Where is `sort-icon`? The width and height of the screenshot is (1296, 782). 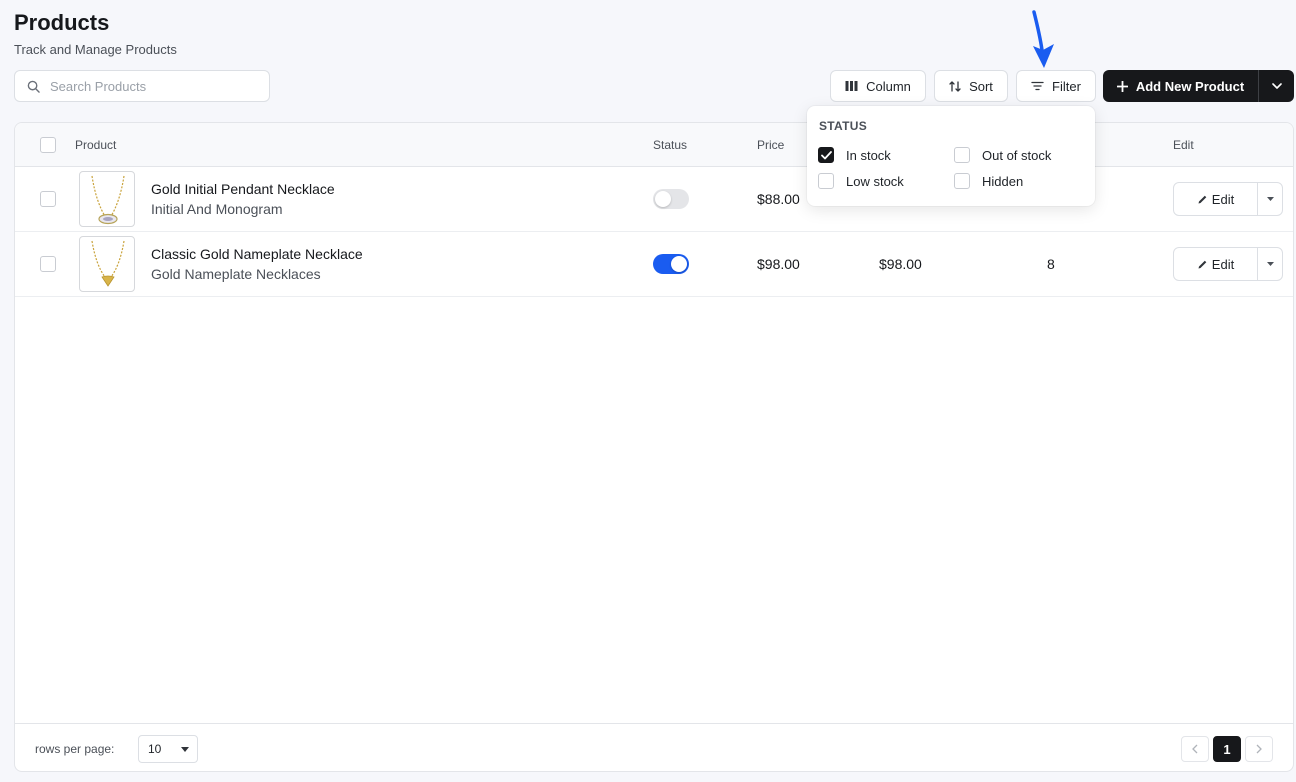 sort-icon is located at coordinates (955, 86).